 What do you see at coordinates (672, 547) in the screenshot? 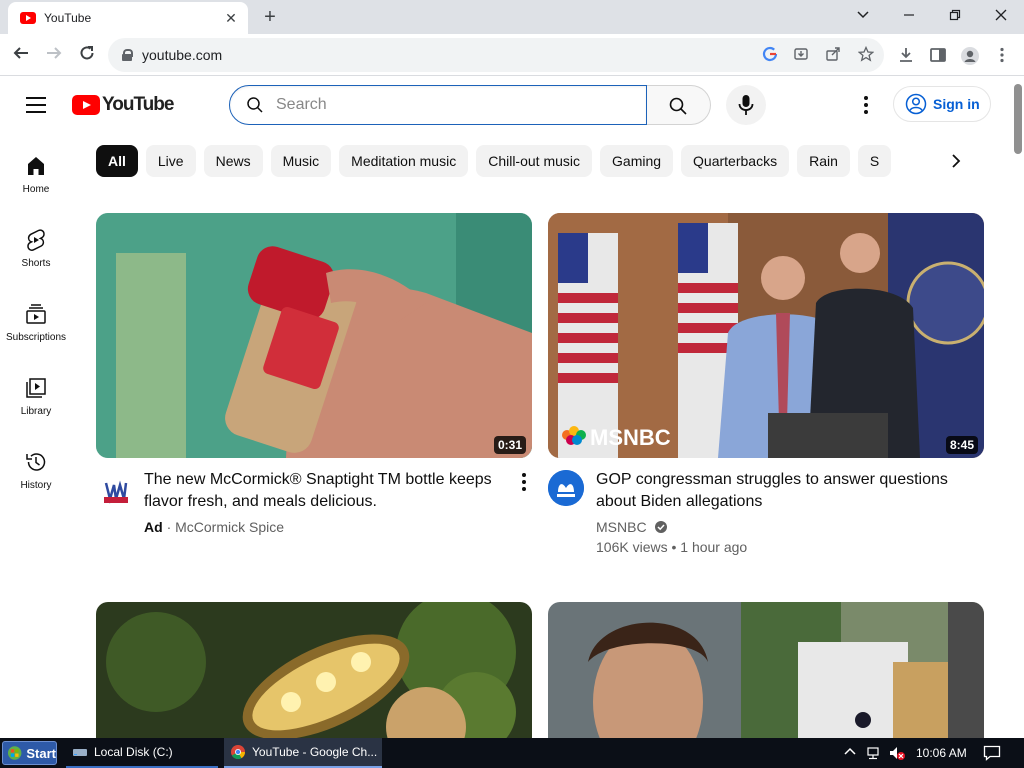
I see `video-stats: 106K views • 1 hour ago` at bounding box center [672, 547].